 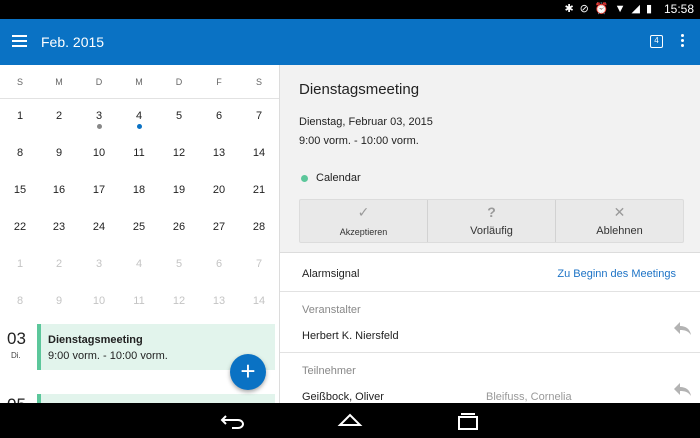 I want to click on agenda-day-name: Di., so click(x=16, y=355).